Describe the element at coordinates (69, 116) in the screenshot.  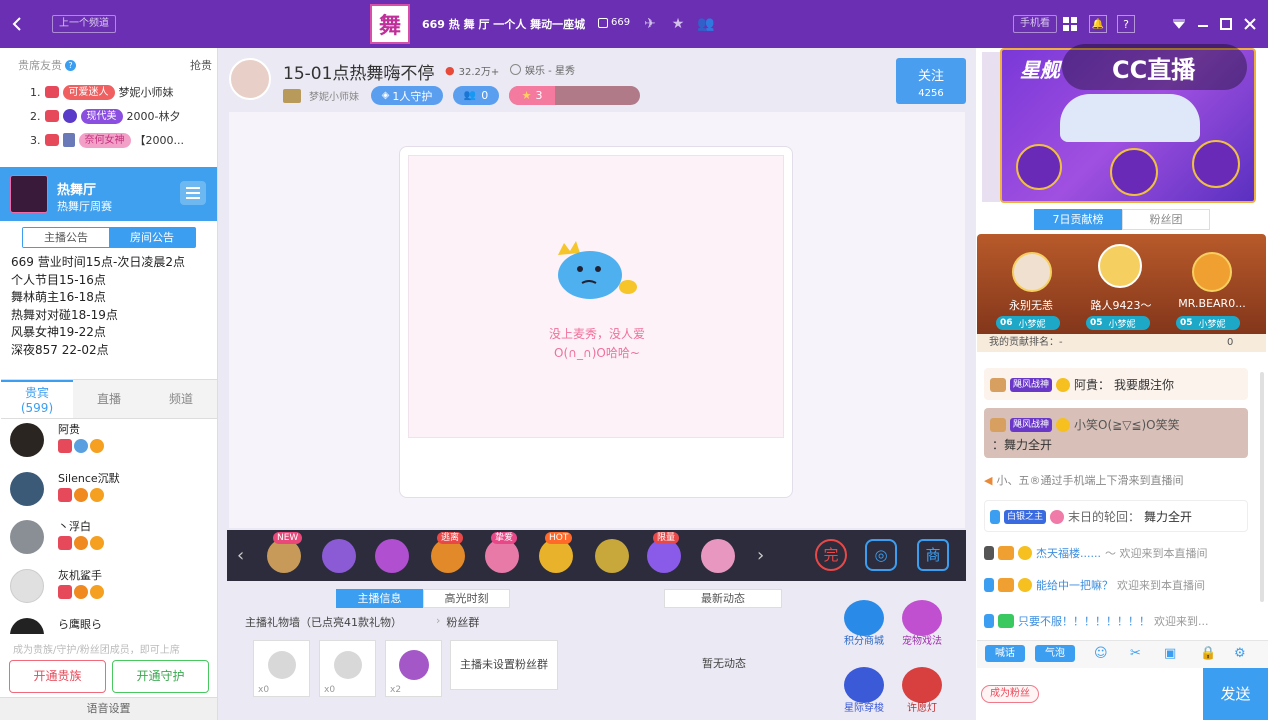
I see `noble-icon` at that location.